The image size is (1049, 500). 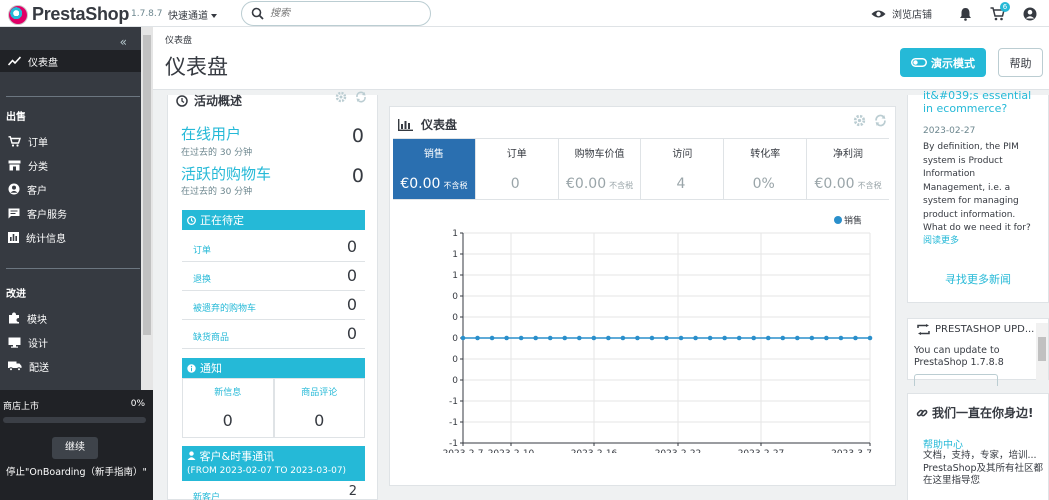 What do you see at coordinates (14, 213) in the screenshot?
I see `chat-icon` at bounding box center [14, 213].